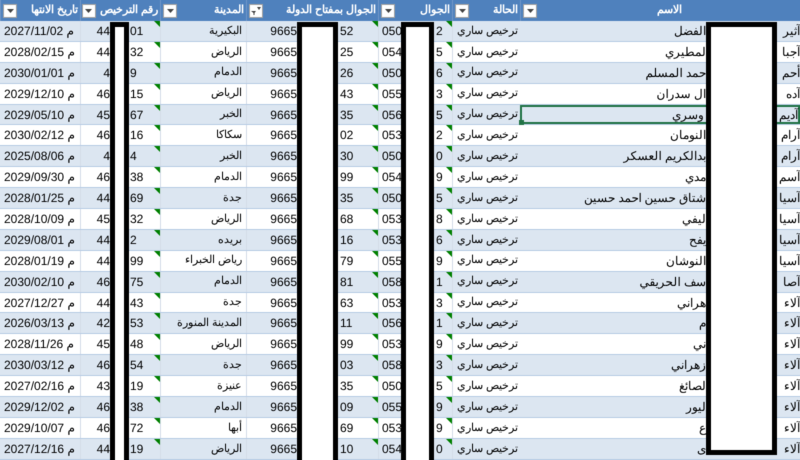  What do you see at coordinates (229, 10) in the screenshot?
I see `header-label: المدينة` at bounding box center [229, 10].